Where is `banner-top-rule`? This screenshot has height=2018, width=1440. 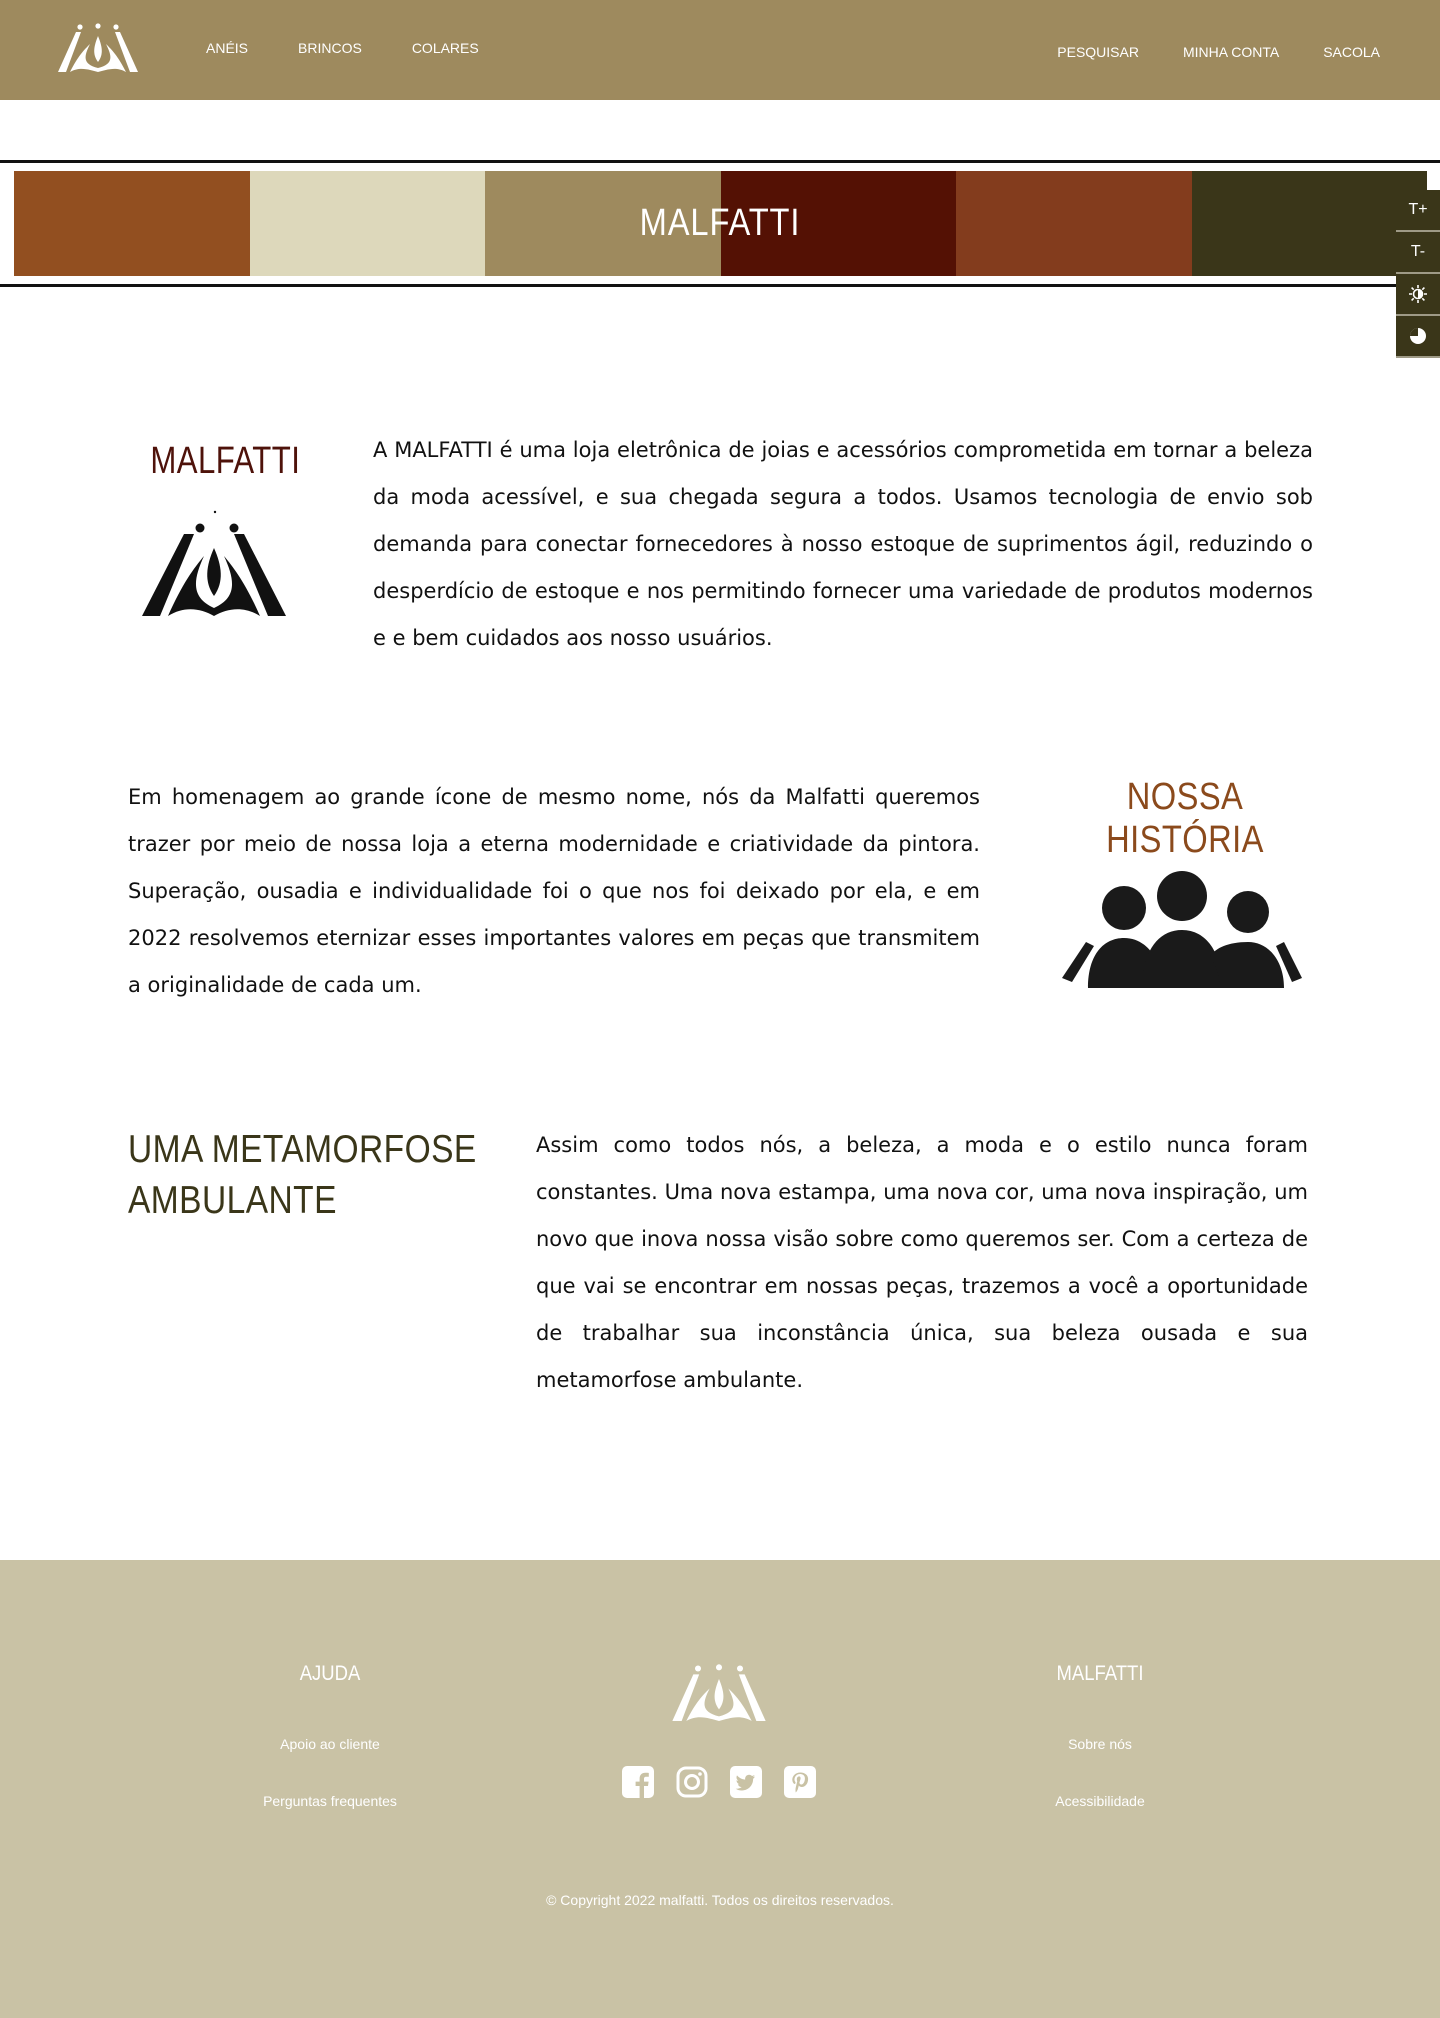
banner-top-rule is located at coordinates (720, 161).